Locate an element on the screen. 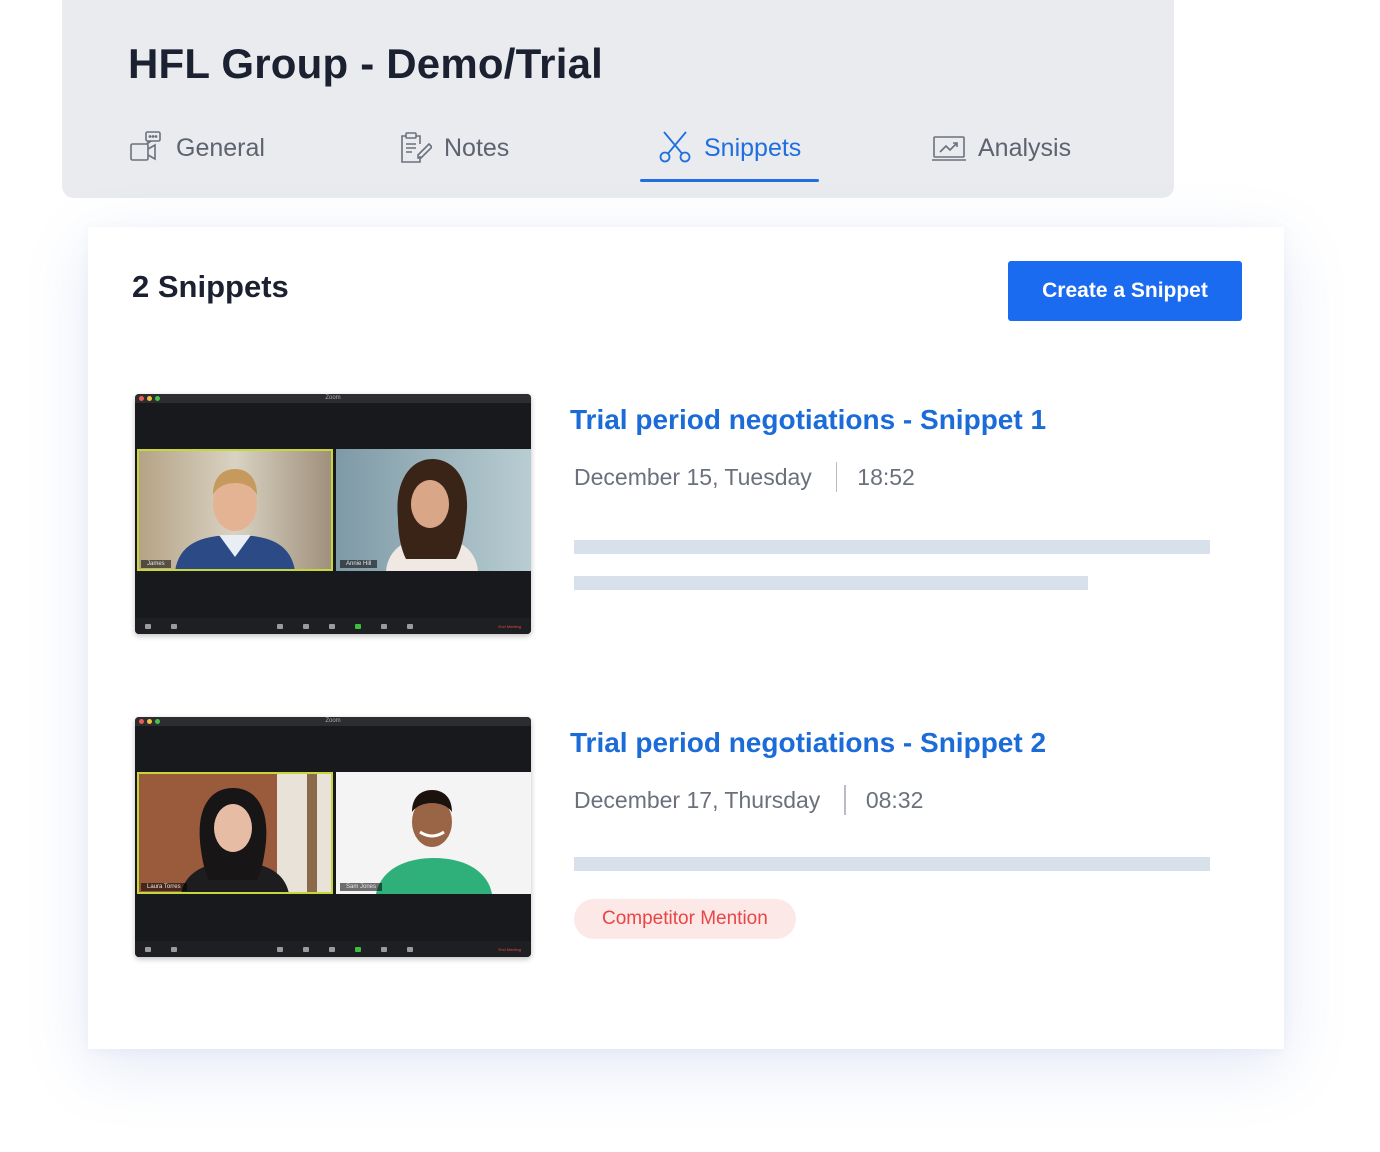  tab-general-label: General is located at coordinates (220, 148).